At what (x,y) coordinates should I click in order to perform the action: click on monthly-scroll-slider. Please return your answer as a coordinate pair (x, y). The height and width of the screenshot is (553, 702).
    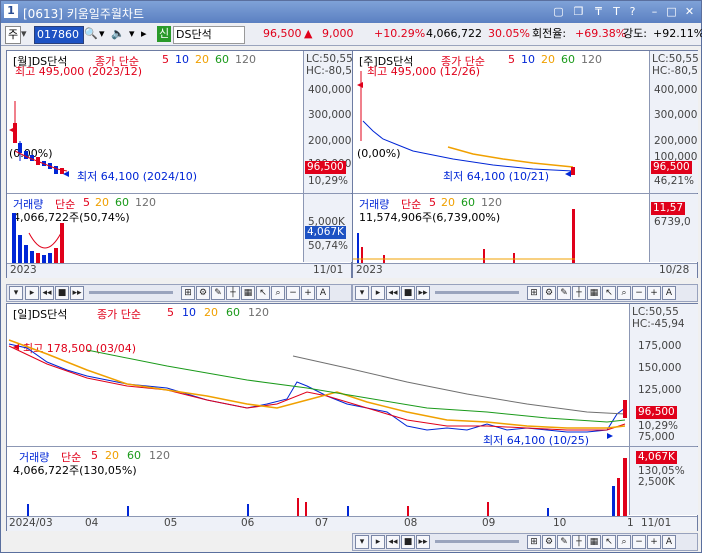
    Looking at the image, I should click on (131, 292).